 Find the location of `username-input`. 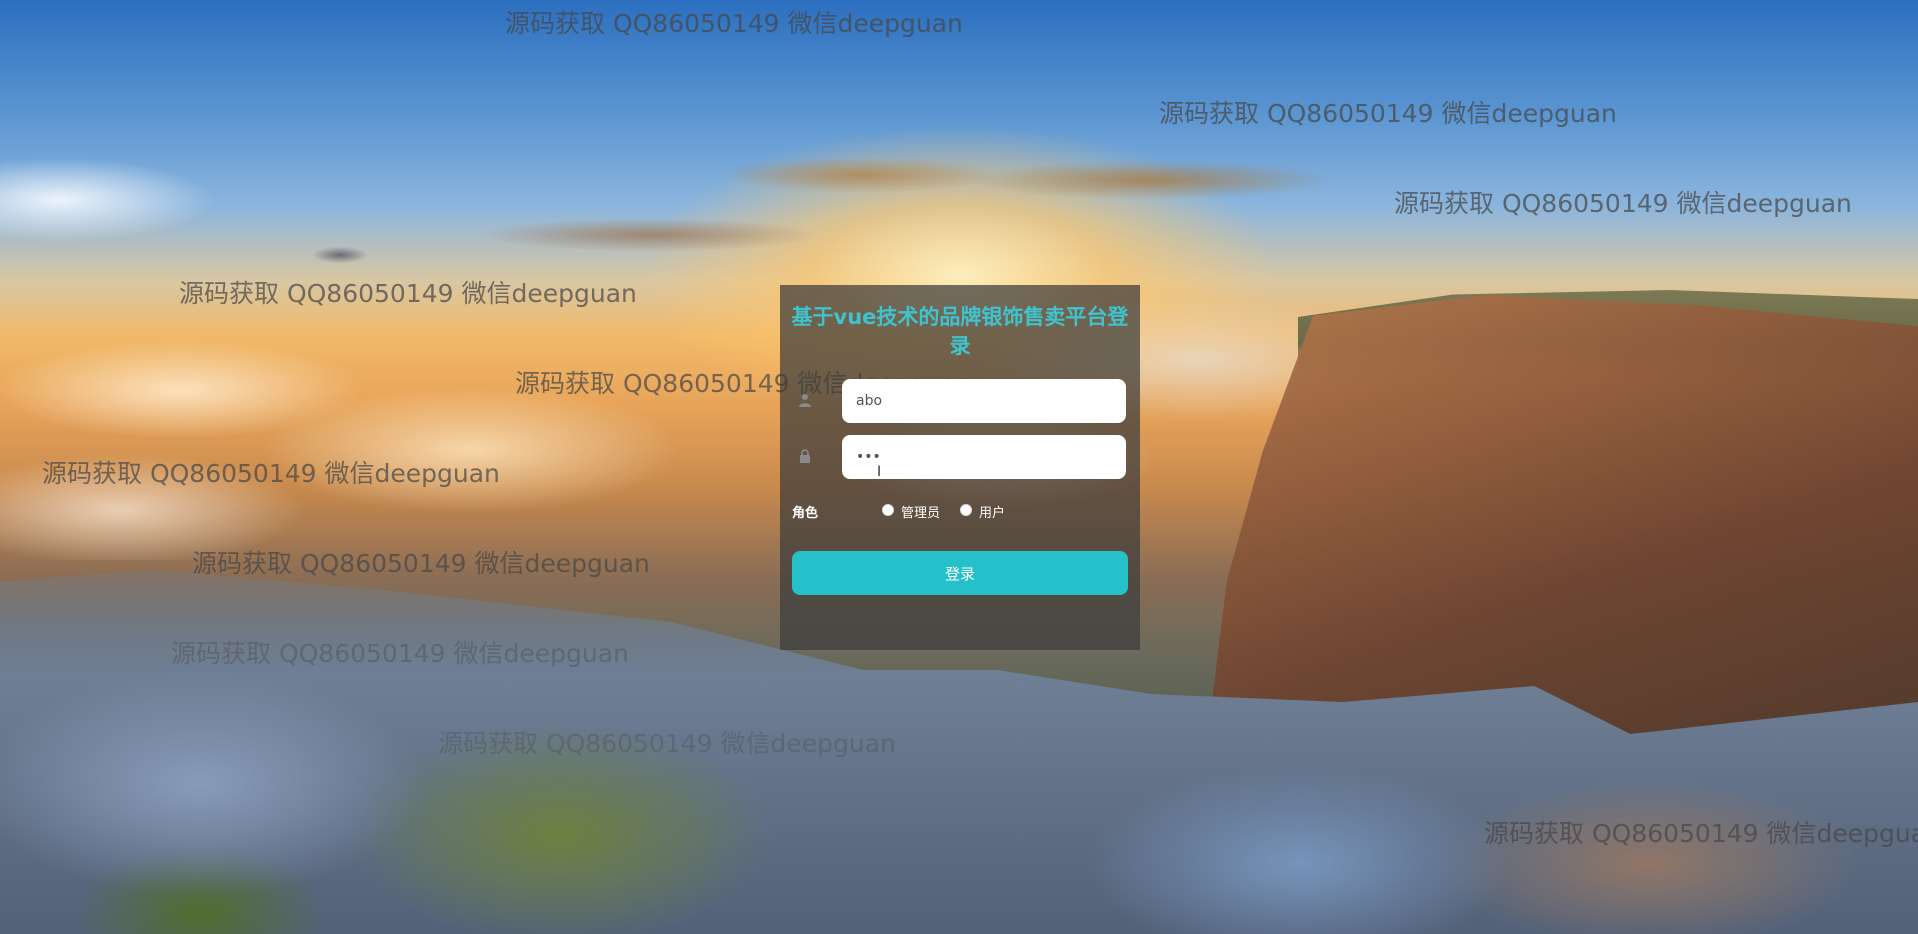

username-input is located at coordinates (984, 401).